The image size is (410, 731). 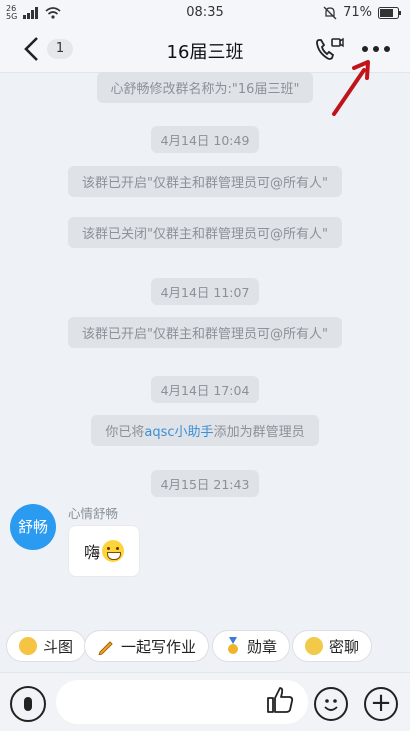 I want to click on system-notice: 心舒畅修改群名称为:"16届三班", so click(x=205, y=87).